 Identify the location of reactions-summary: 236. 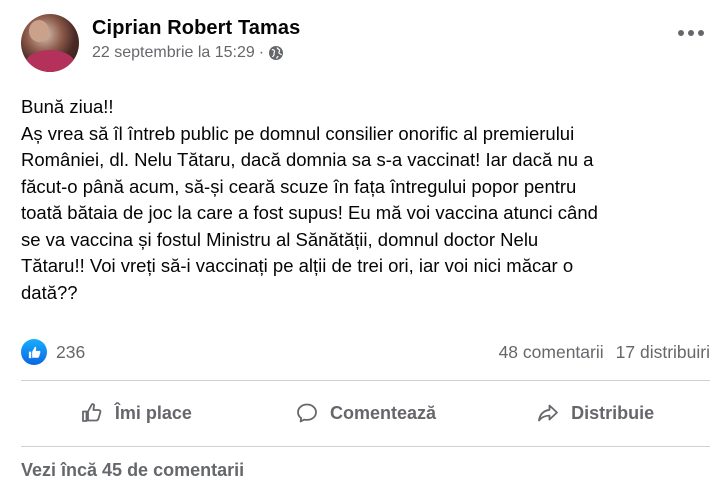
(53, 352).